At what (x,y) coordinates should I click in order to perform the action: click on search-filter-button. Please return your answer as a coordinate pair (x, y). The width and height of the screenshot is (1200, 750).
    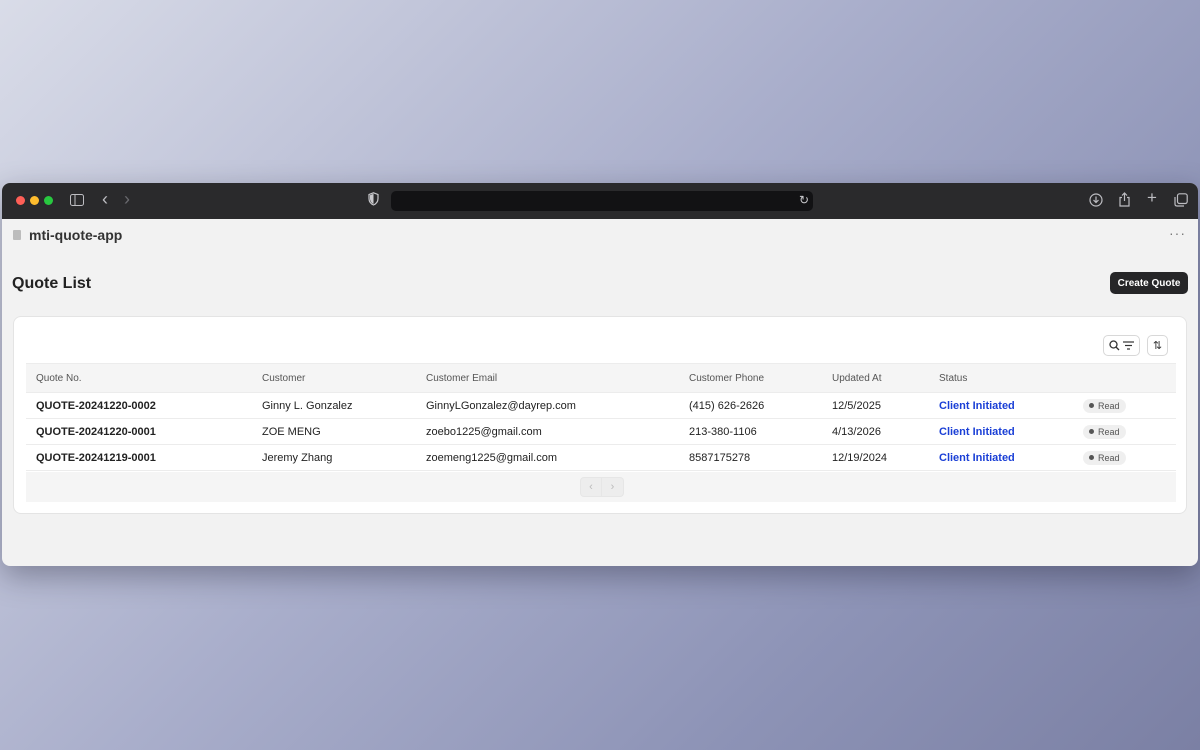
    Looking at the image, I should click on (1121, 345).